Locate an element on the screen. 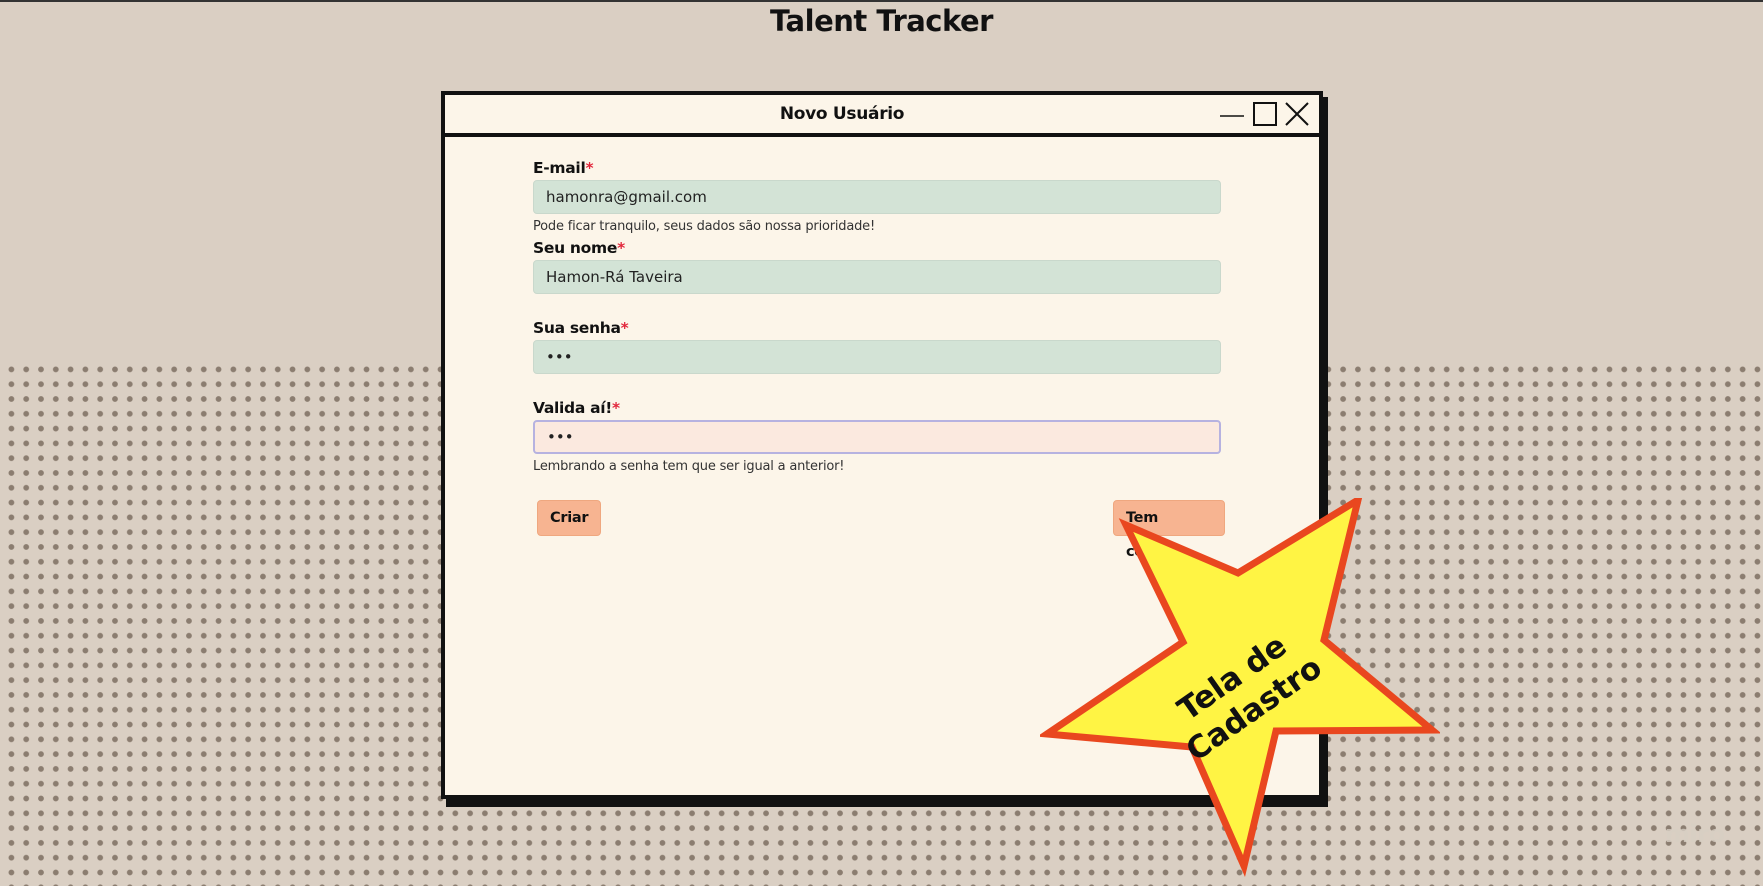  miro-watermark: miro is located at coordinates (1695, 834).